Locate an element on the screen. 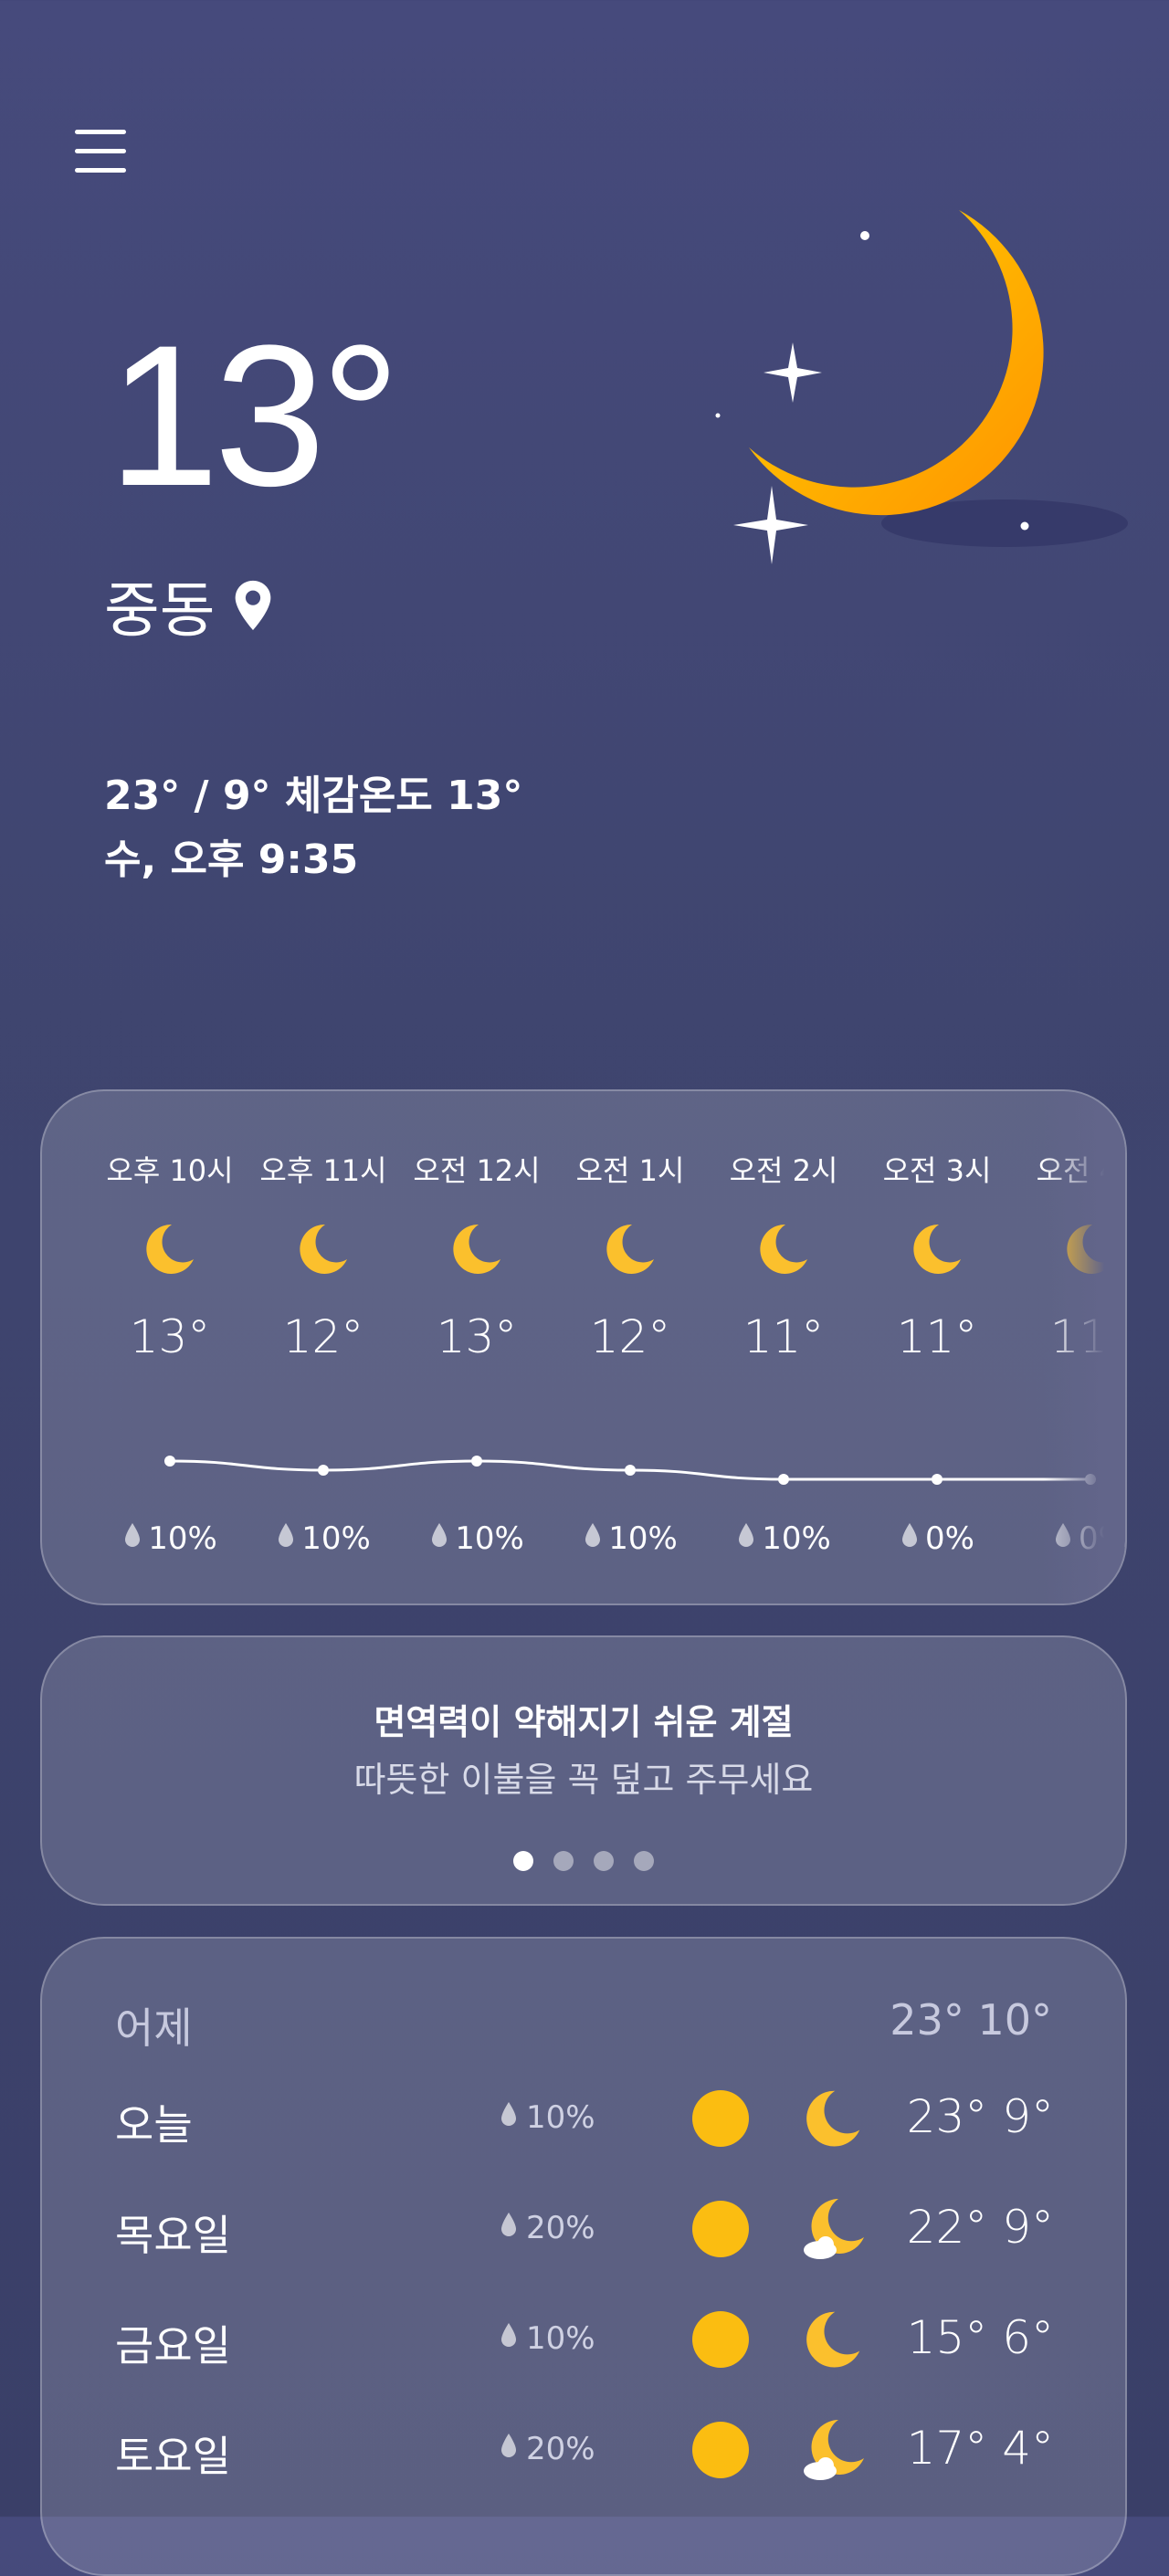  hour-rain: 0% is located at coordinates (937, 1538).